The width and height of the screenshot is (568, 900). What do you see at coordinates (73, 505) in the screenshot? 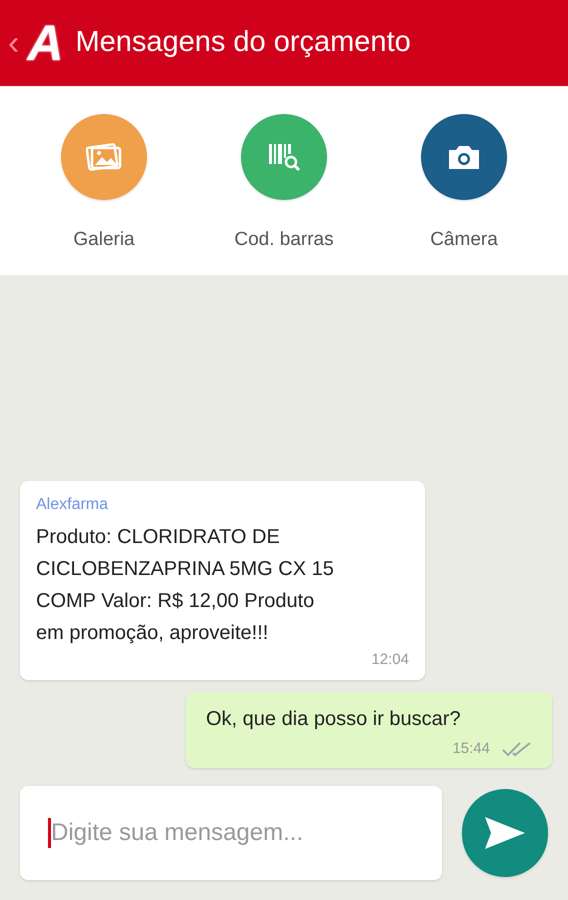
I see `sender-name: Alexfarma` at bounding box center [73, 505].